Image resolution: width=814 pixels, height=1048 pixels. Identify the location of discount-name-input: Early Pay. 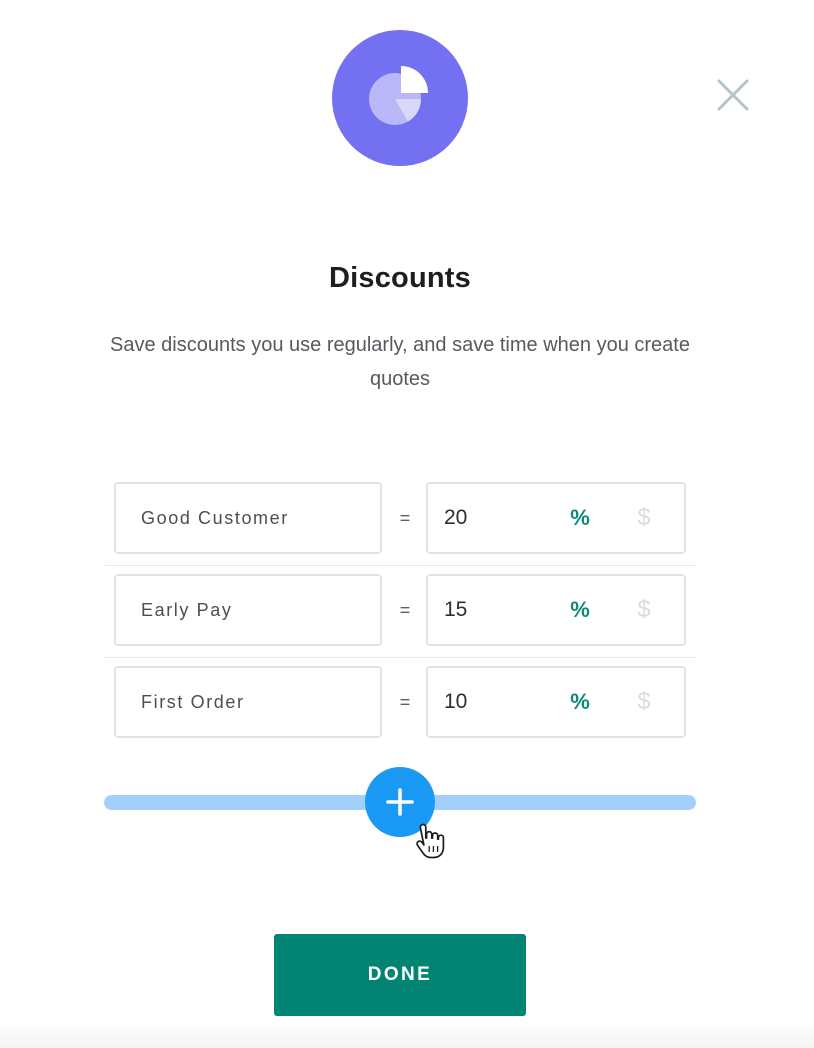
(248, 610).